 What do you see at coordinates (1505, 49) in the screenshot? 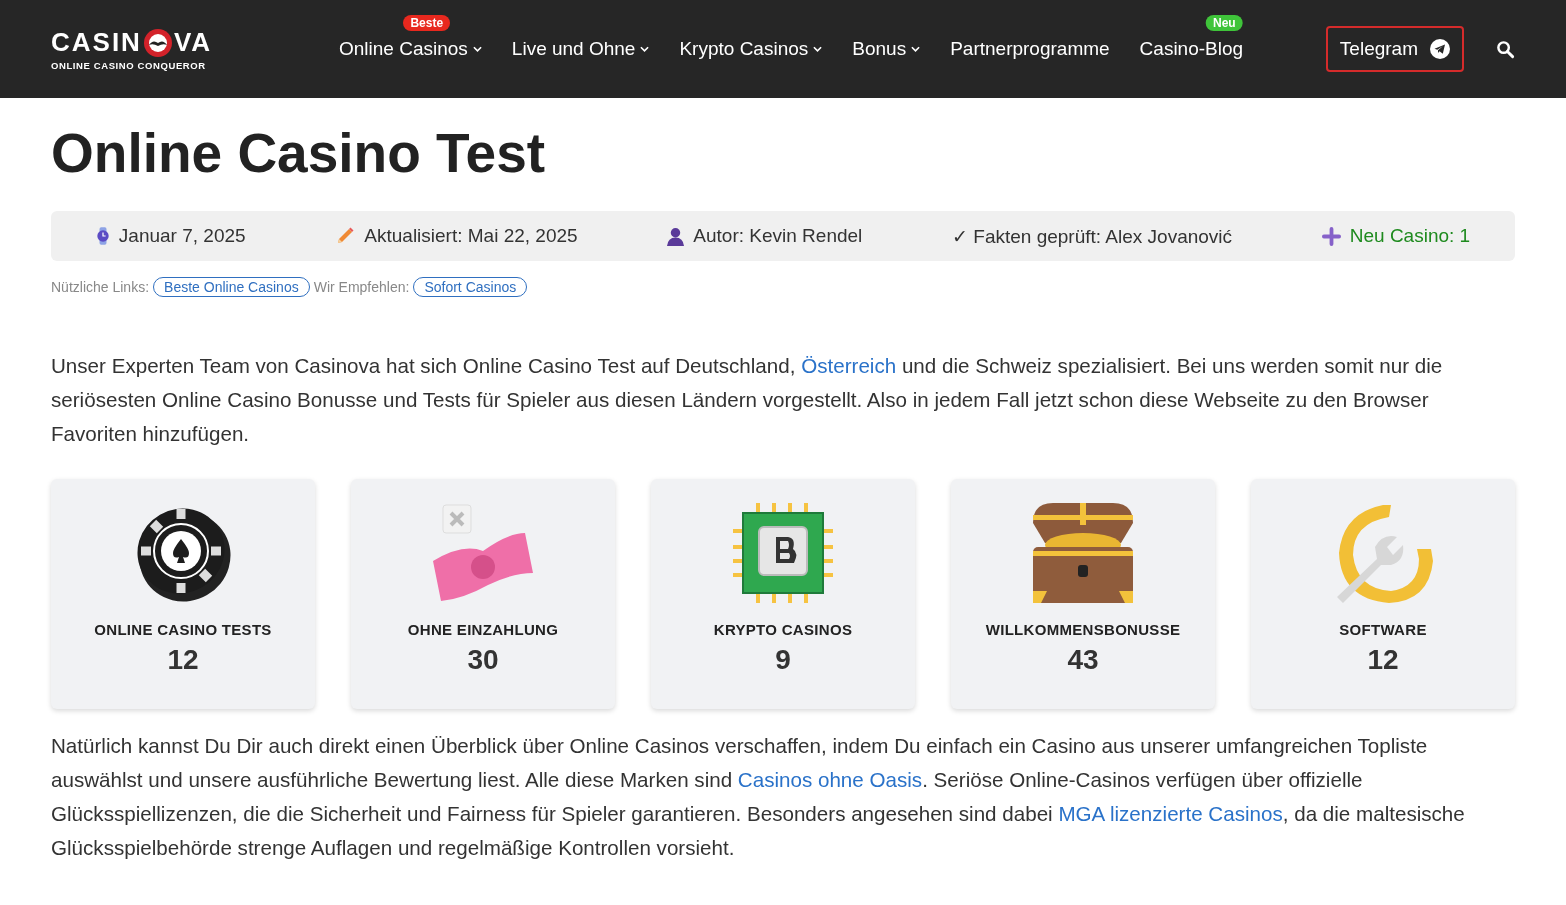
I see `search-icon` at bounding box center [1505, 49].